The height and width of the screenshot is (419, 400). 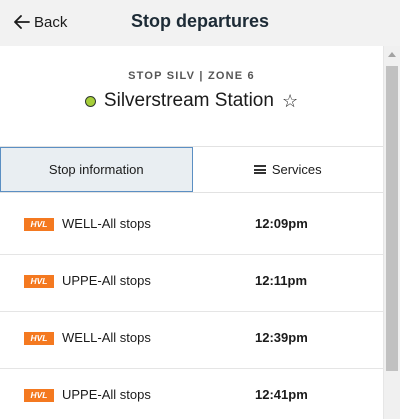 I want to click on page-title: Stop departures, so click(x=200, y=21).